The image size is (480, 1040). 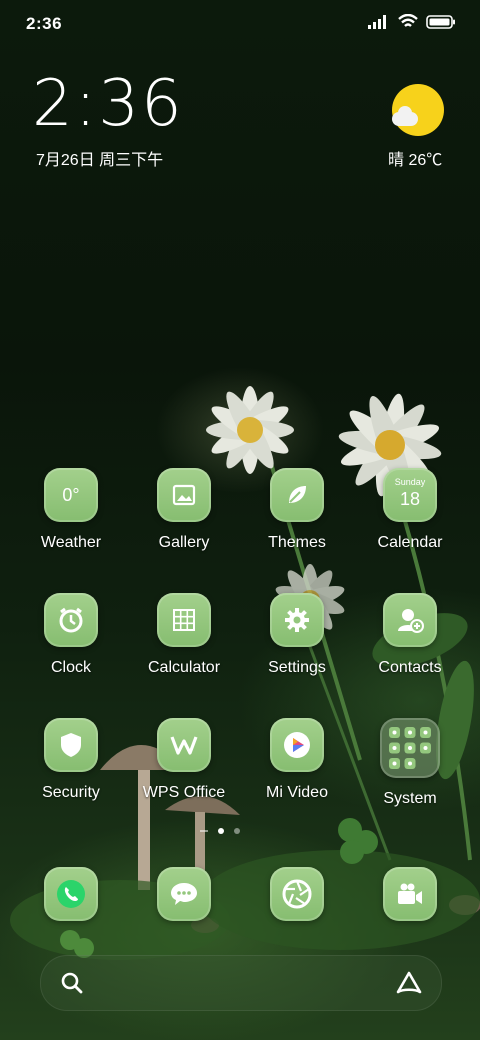 What do you see at coordinates (184, 792) in the screenshot?
I see `app-label-wps-office: WPS Office` at bounding box center [184, 792].